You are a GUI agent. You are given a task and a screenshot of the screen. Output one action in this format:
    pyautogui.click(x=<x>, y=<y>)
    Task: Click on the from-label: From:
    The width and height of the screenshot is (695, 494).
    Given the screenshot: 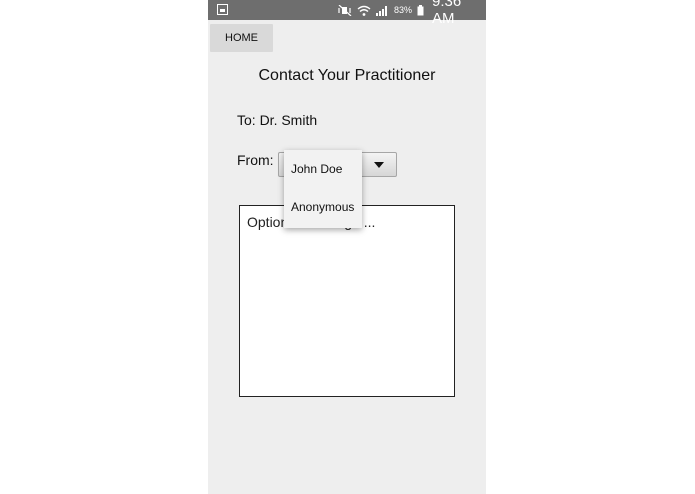 What is the action you would take?
    pyautogui.click(x=255, y=160)
    